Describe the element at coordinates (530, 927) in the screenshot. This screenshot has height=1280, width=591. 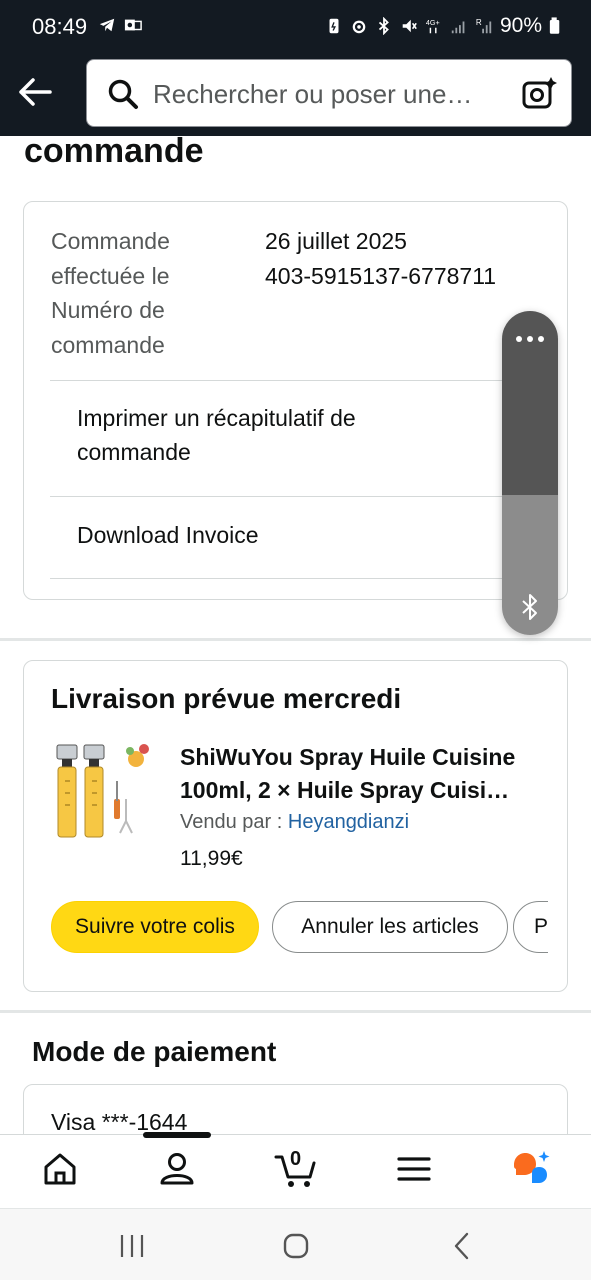
I see `more-actions-button: Po` at that location.